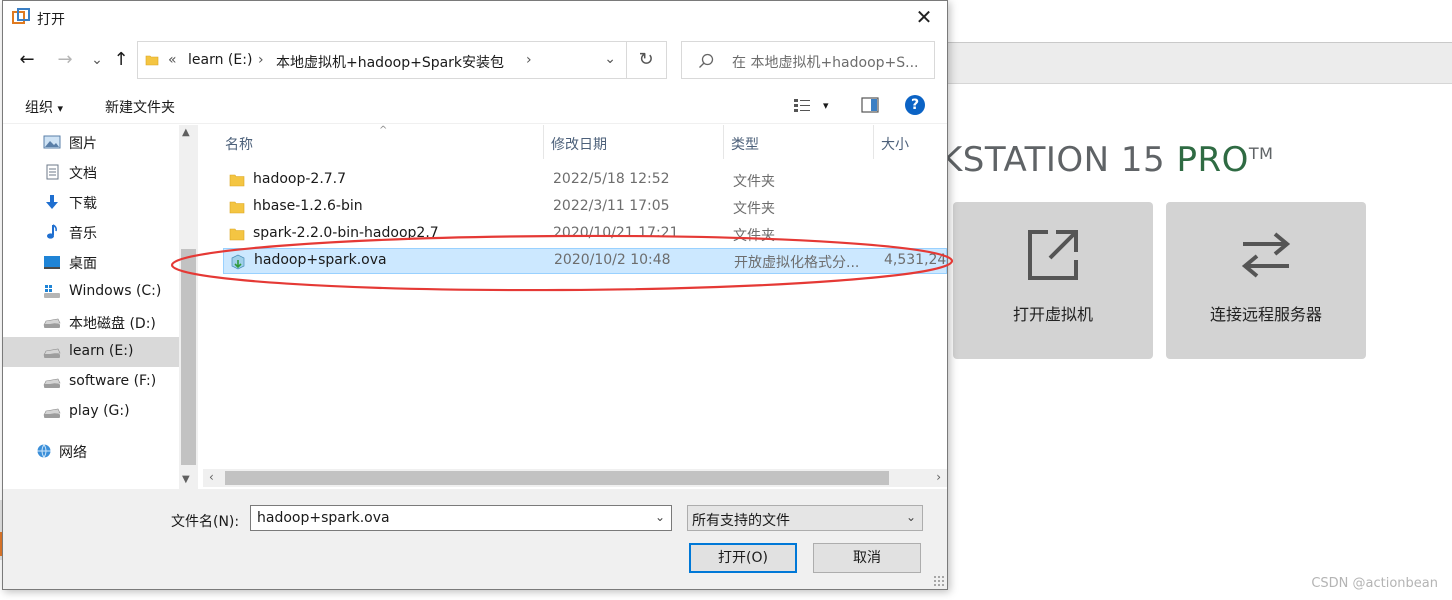  I want to click on sidebar-item-drive-f: software (F:), so click(91, 382).